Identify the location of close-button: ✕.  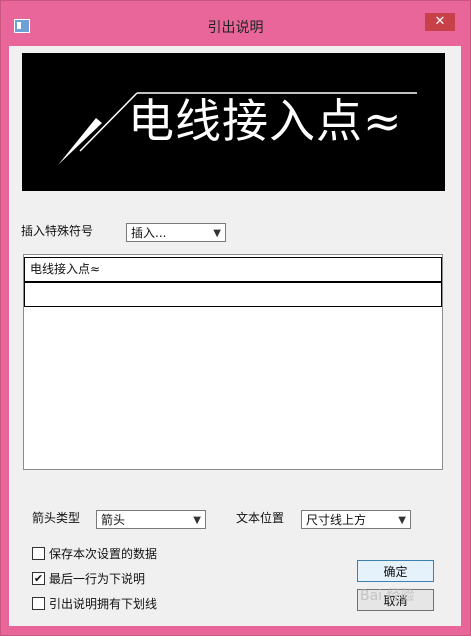
(440, 22).